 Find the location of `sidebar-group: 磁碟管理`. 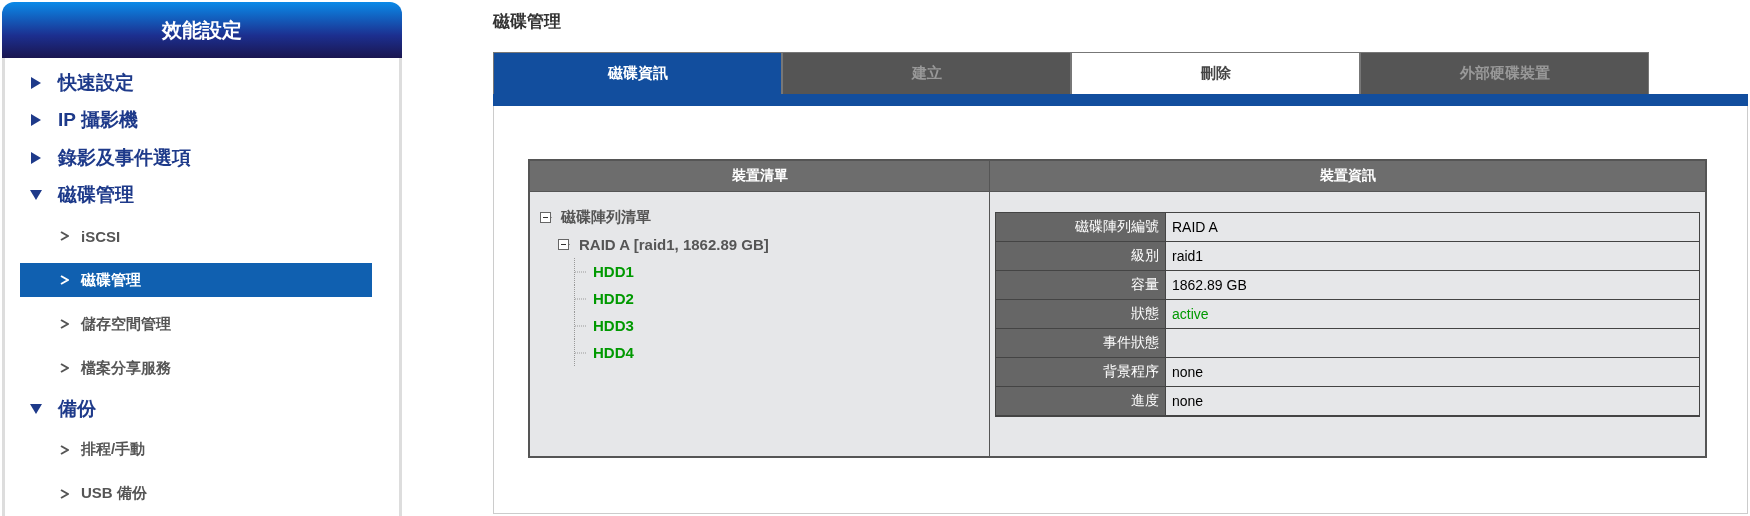

sidebar-group: 磁碟管理 is located at coordinates (209, 195).